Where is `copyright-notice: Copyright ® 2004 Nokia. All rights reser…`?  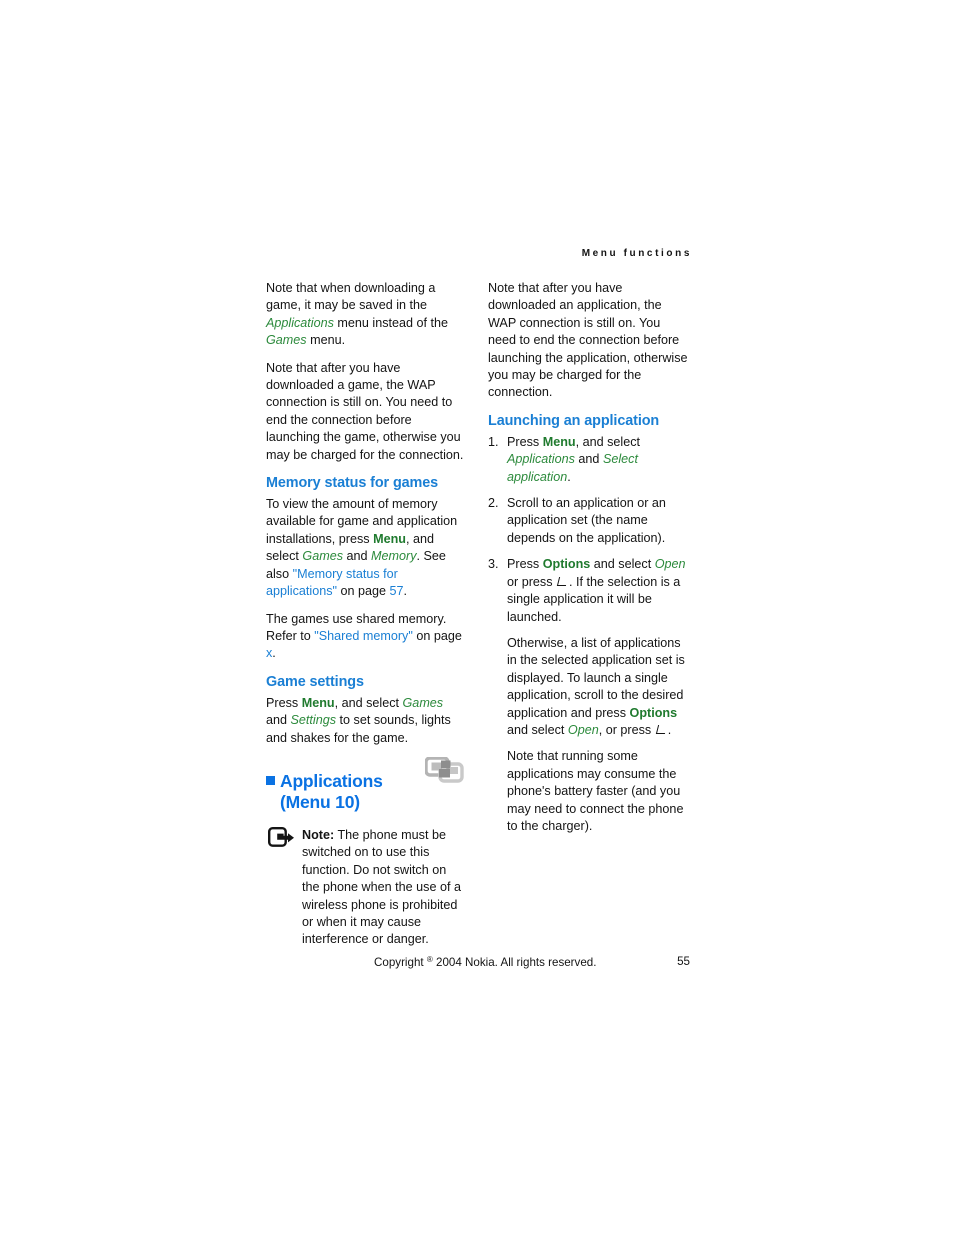 copyright-notice: Copyright ® 2004 Nokia. All rights reser… is located at coordinates (485, 962).